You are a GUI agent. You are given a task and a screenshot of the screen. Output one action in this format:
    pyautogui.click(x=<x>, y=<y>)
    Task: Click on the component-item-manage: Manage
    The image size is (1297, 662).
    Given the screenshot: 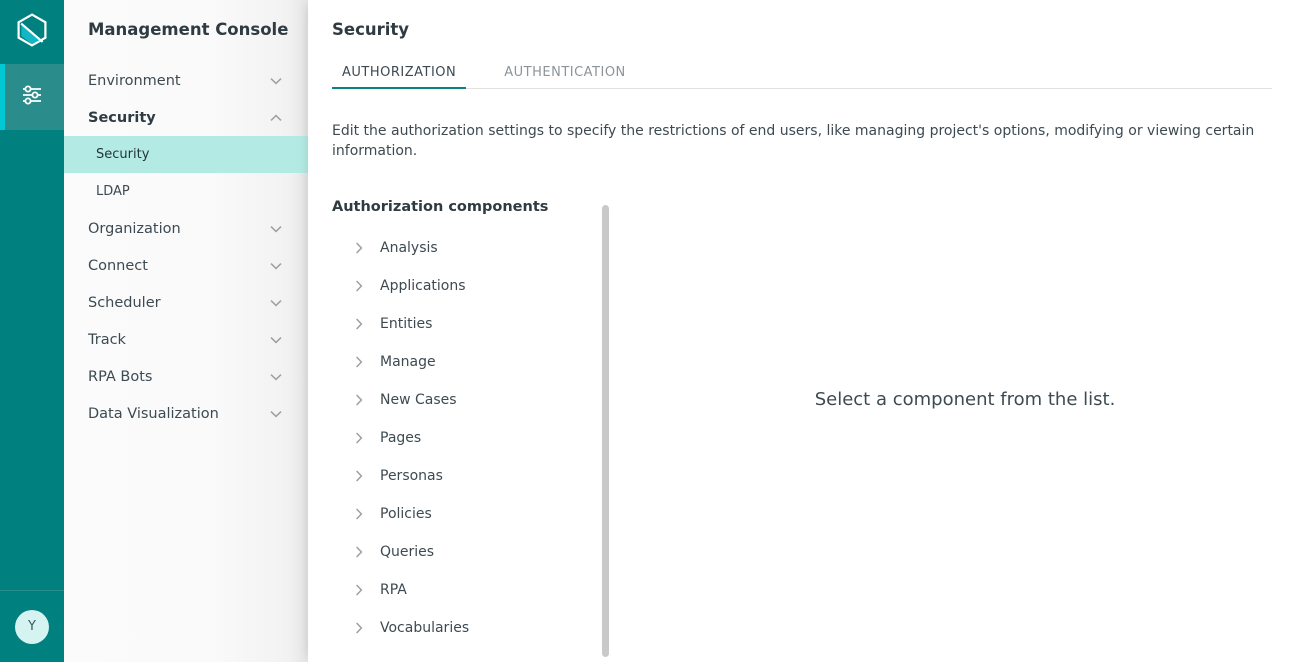 What is the action you would take?
    pyautogui.click(x=482, y=362)
    